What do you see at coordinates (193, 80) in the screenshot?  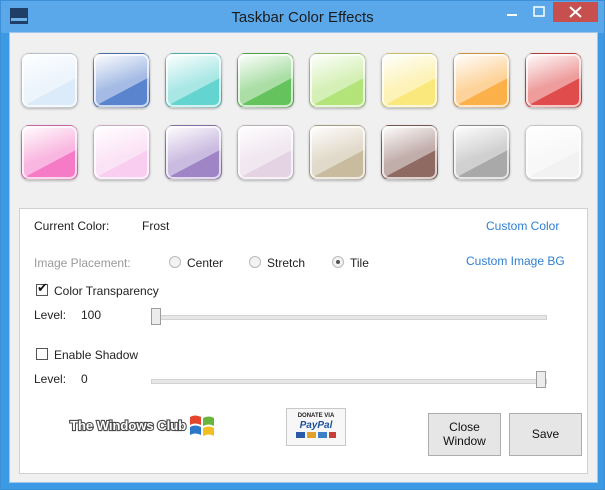 I see `color-swatch-aqua` at bounding box center [193, 80].